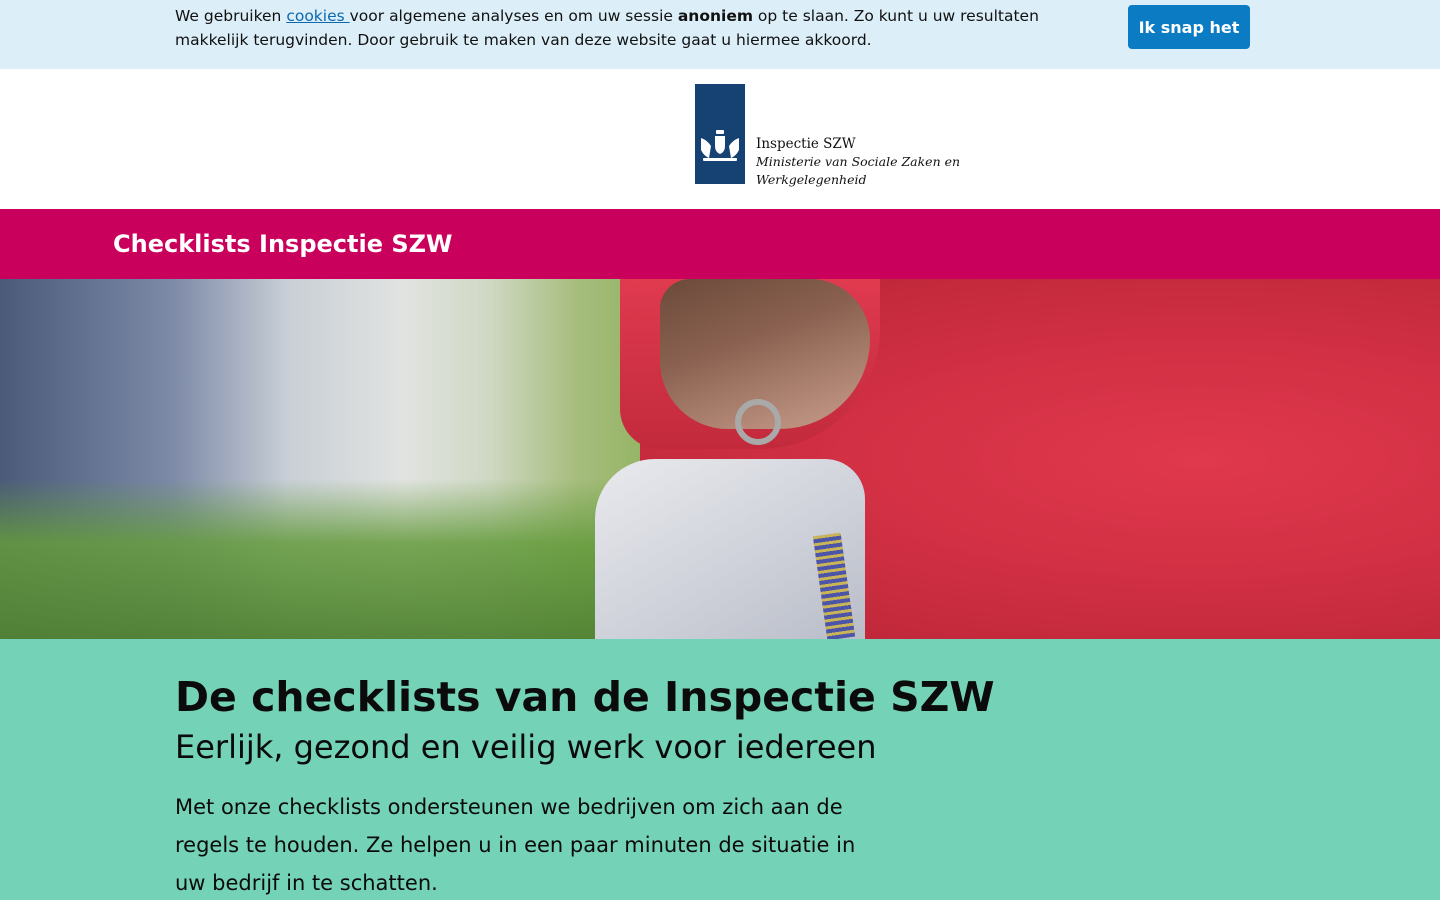 This screenshot has width=1440, height=902. I want to click on cookies-link: cookies, so click(317, 16).